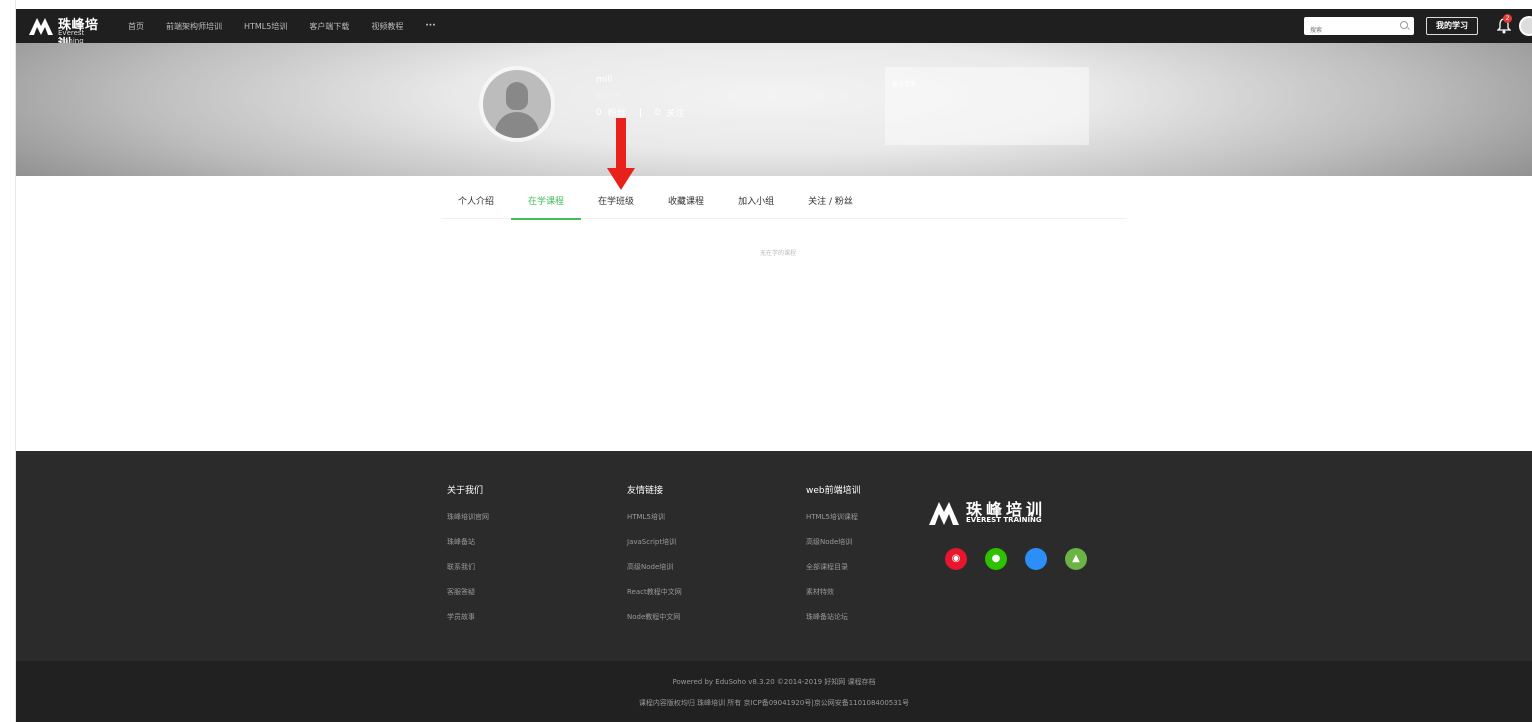 This screenshot has height=722, width=1532. Describe the element at coordinates (1404, 25) in the screenshot. I see `search-icon` at that location.